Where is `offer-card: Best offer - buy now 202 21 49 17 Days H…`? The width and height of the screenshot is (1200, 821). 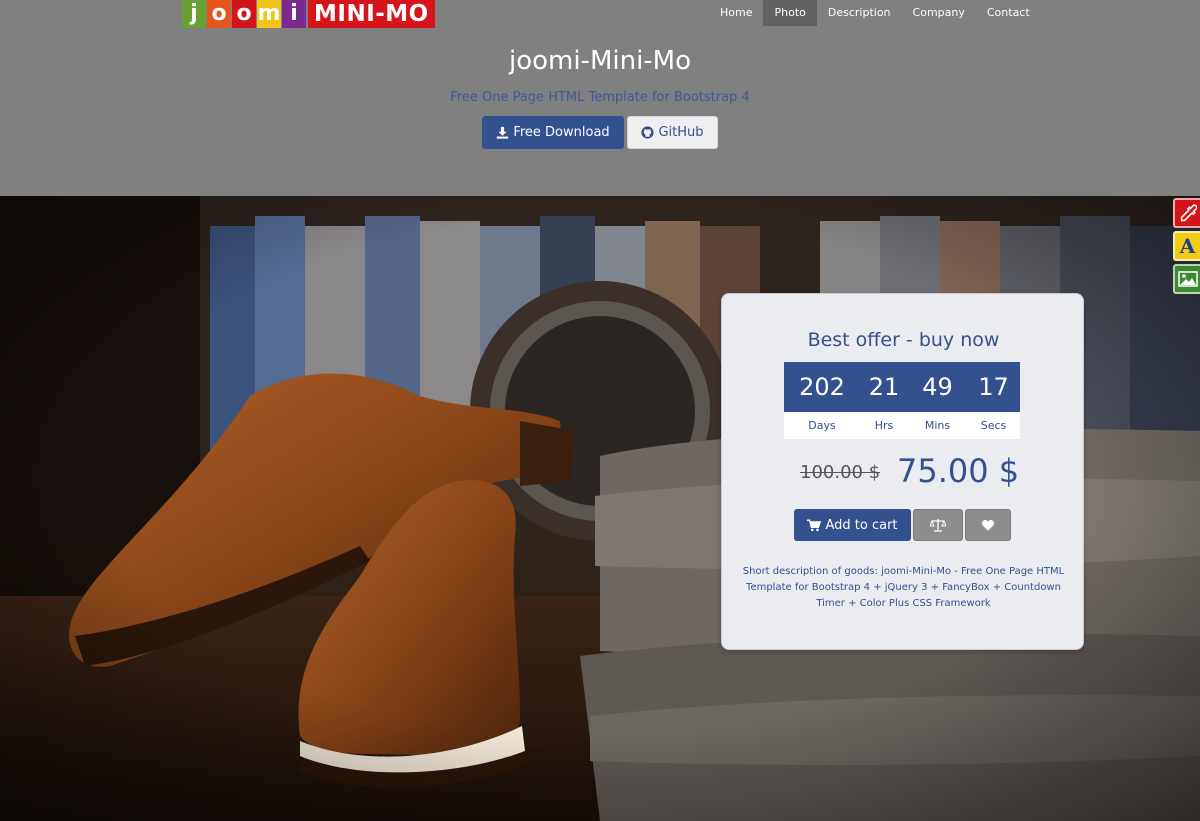 offer-card: Best offer - buy now 202 21 49 17 Days H… is located at coordinates (902, 471).